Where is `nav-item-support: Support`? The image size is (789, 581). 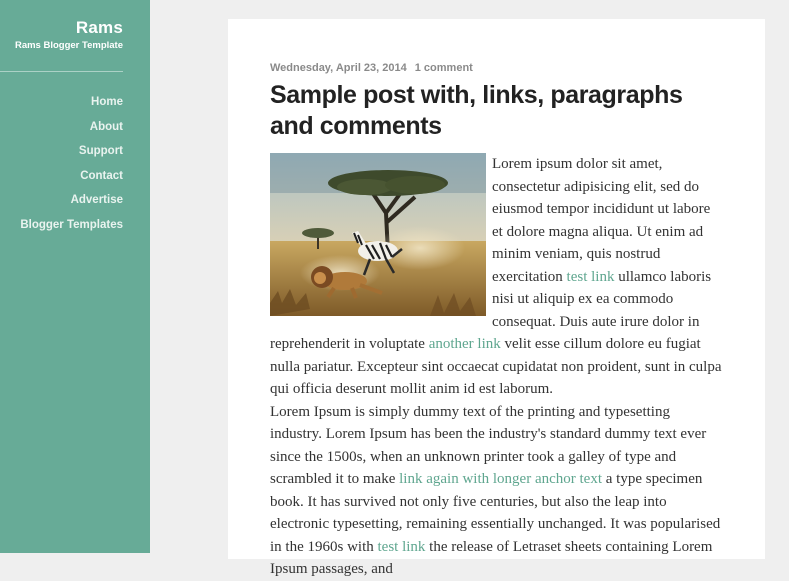
nav-item-support: Support is located at coordinates (71, 151).